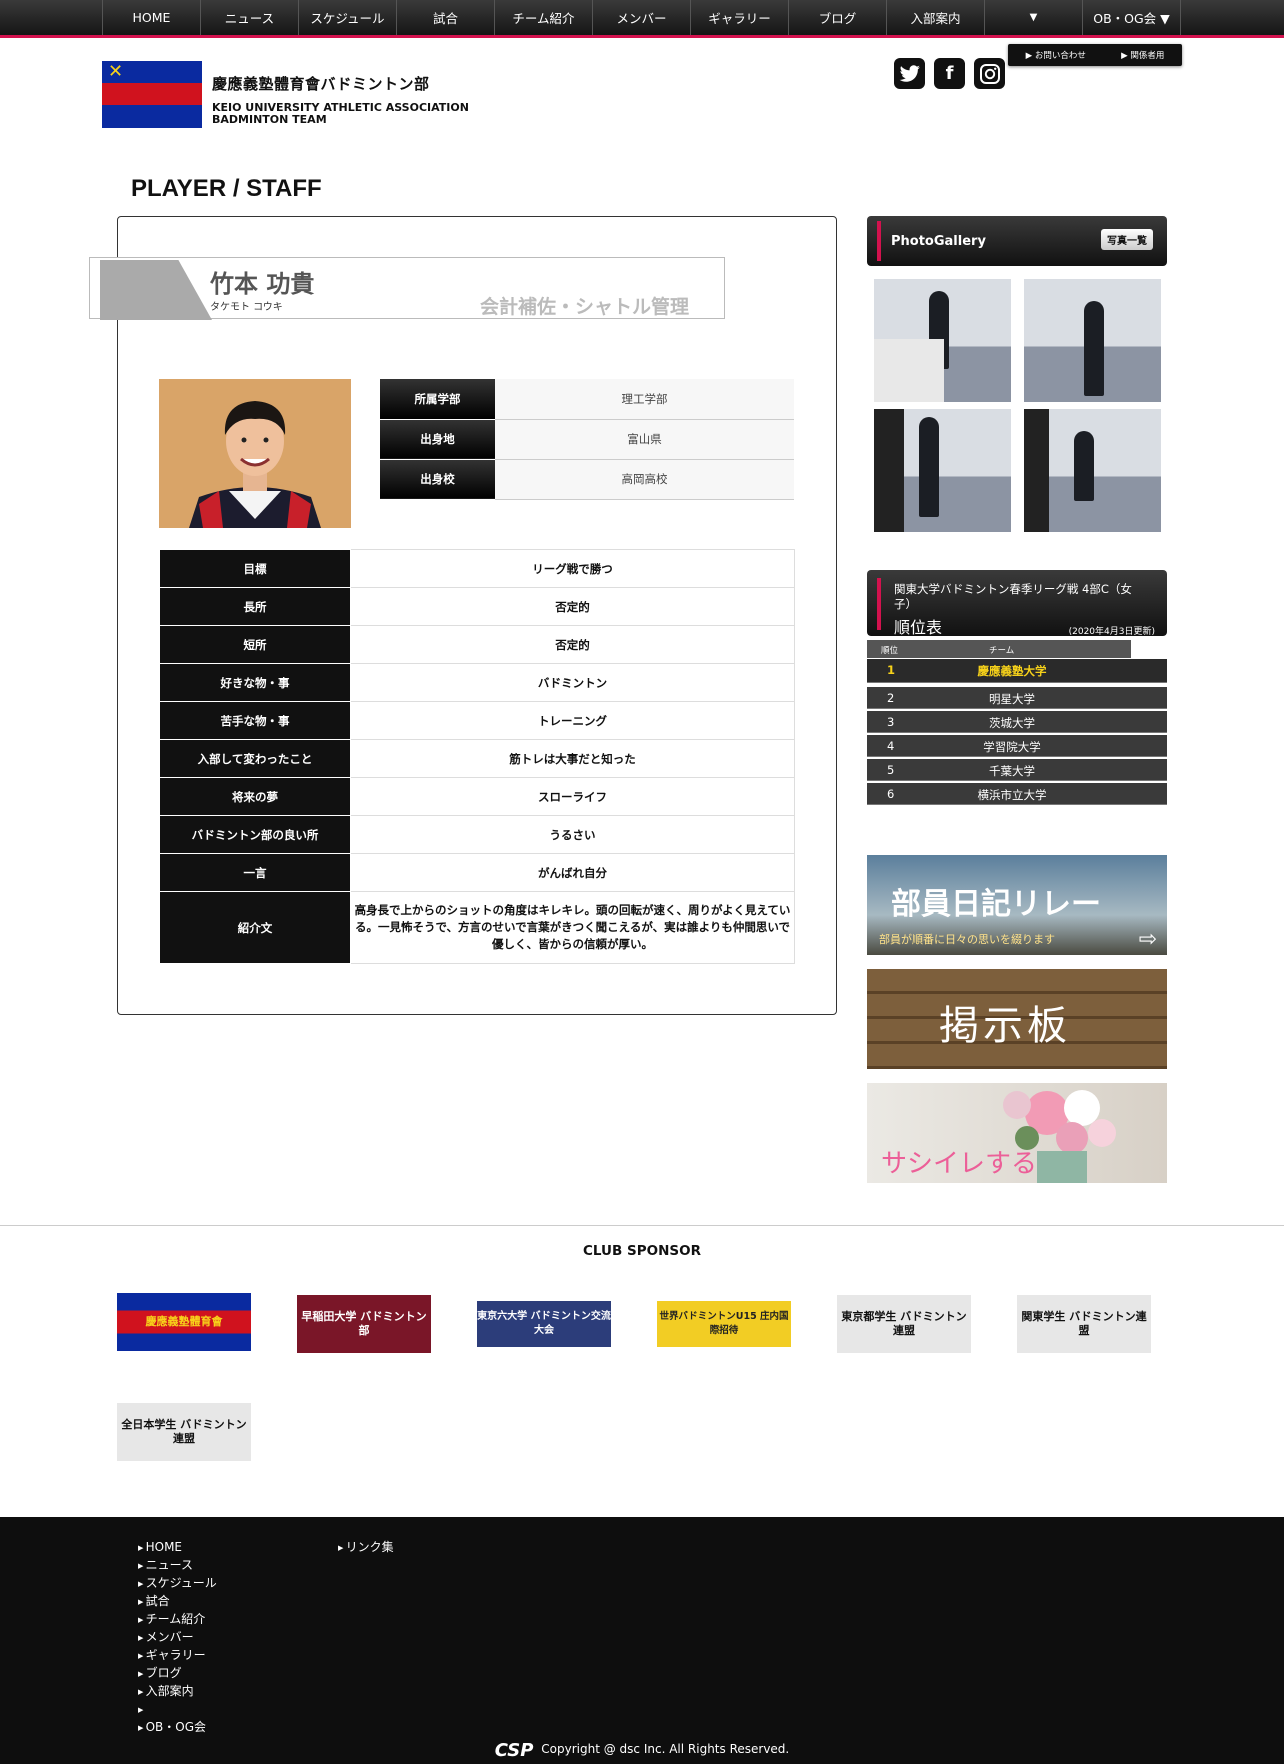 The height and width of the screenshot is (1764, 1284). Describe the element at coordinates (477, 834) in the screenshot. I see `table-row: バドミントン部の良い所 うるさい` at that location.